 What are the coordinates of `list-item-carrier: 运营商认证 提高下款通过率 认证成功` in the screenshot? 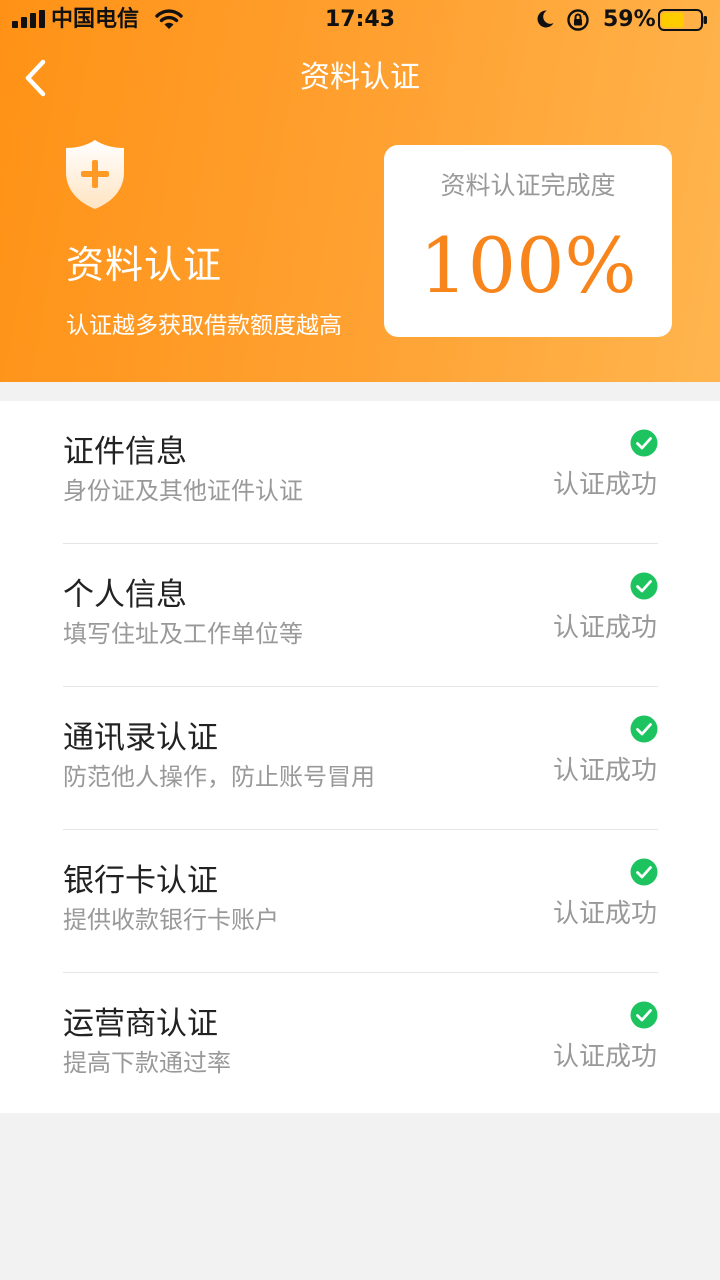 It's located at (360, 1044).